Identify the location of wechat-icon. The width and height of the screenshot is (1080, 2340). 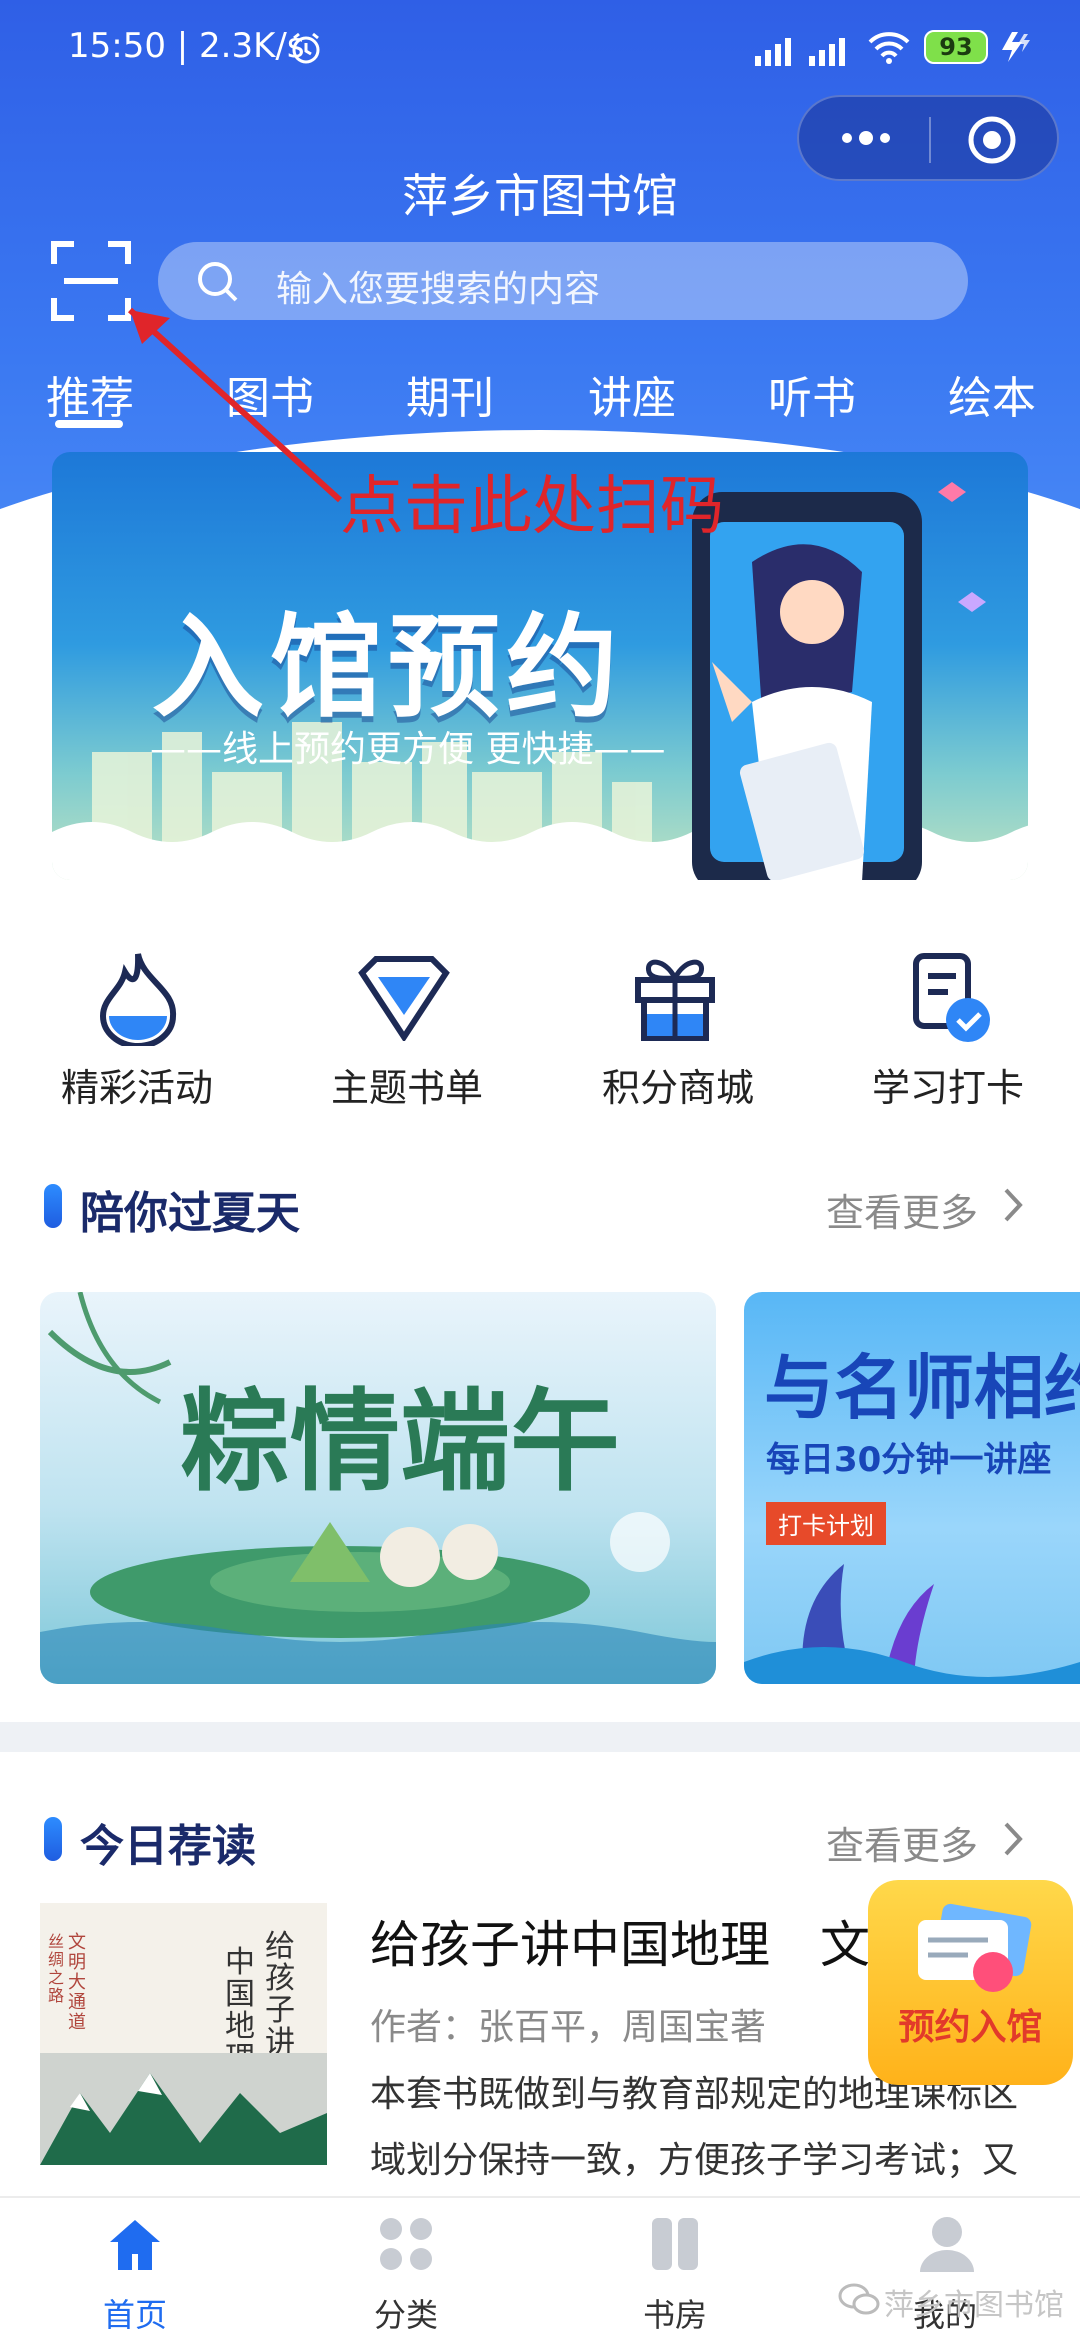
(859, 2302).